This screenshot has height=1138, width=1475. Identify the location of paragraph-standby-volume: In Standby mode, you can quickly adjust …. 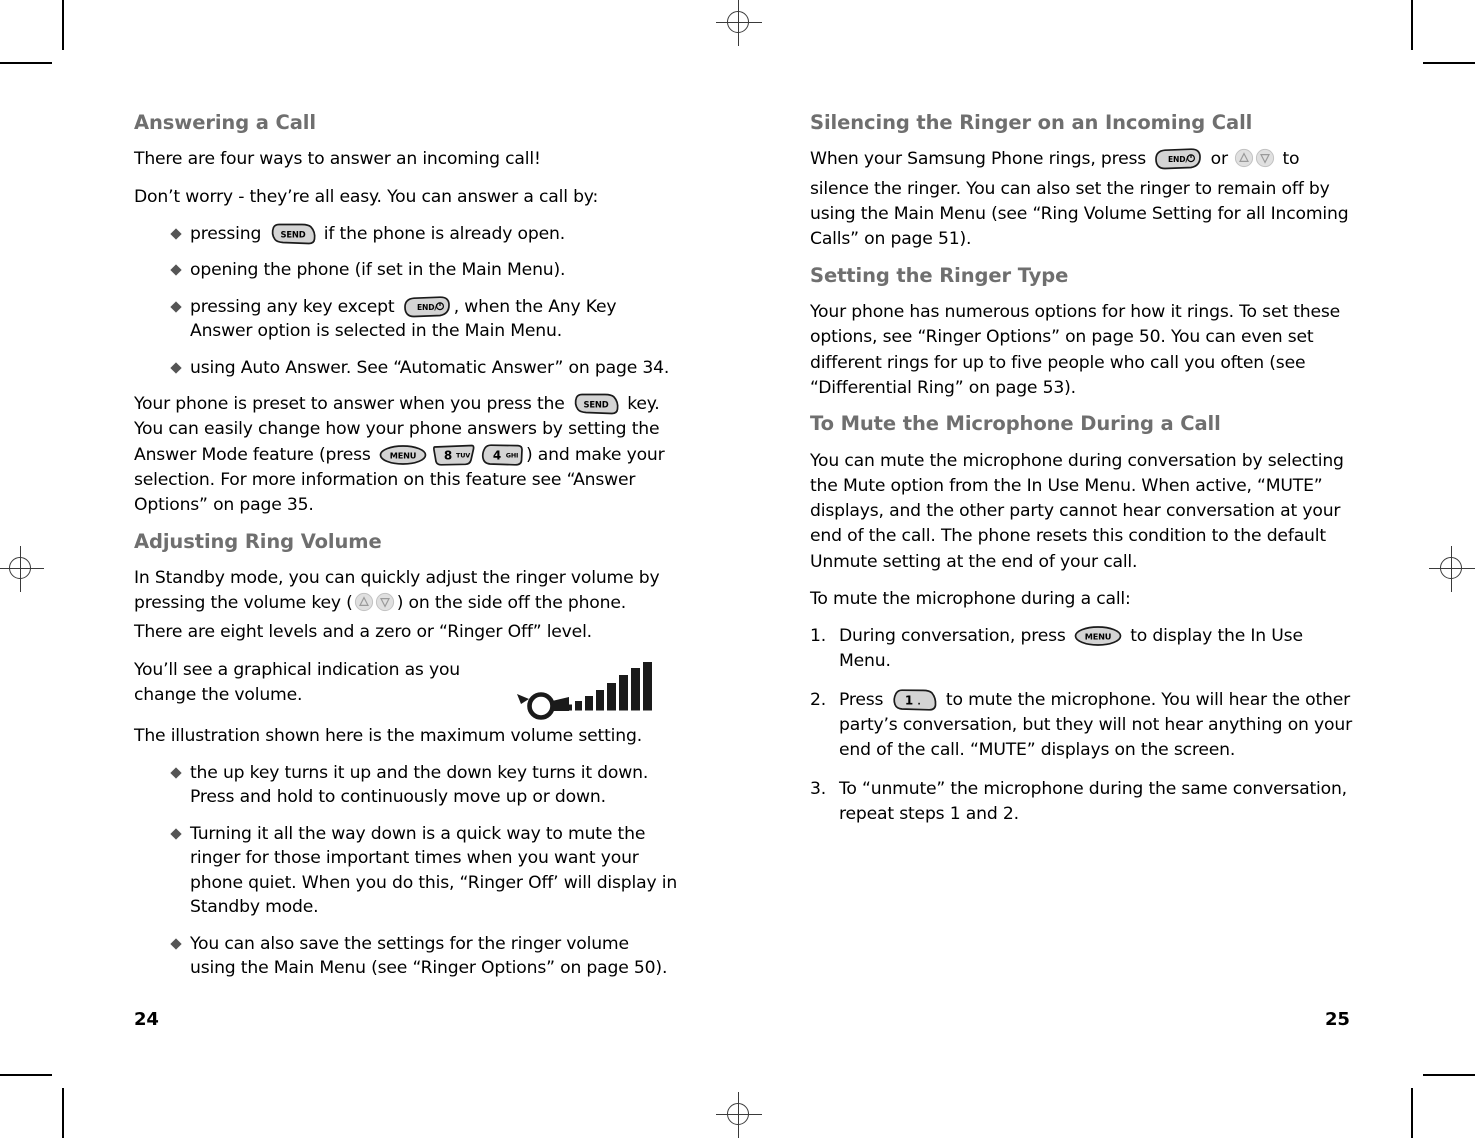
(406, 606).